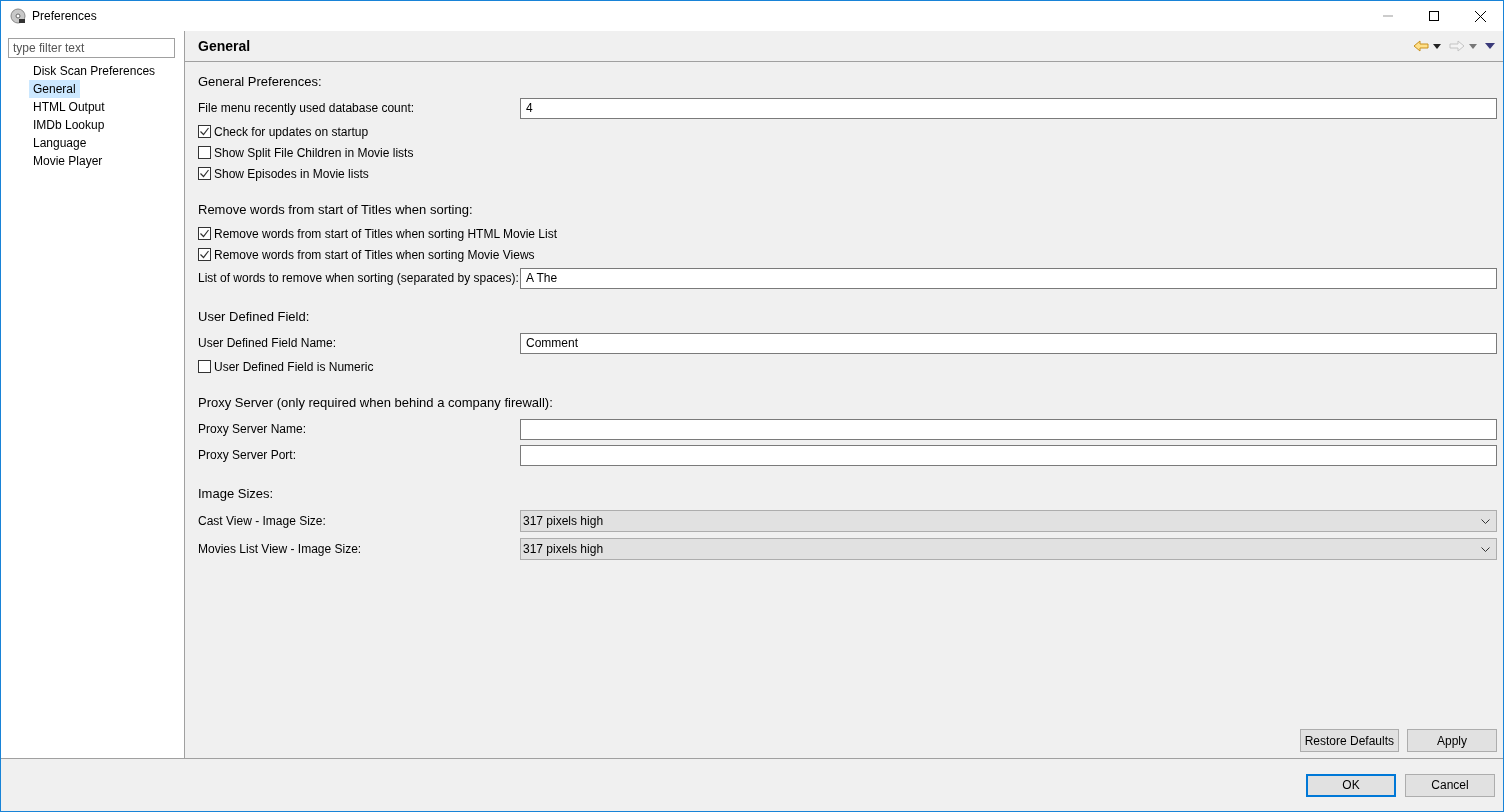 The width and height of the screenshot is (1504, 812). I want to click on checkbox-label: Check for updates on startup, so click(291, 132).